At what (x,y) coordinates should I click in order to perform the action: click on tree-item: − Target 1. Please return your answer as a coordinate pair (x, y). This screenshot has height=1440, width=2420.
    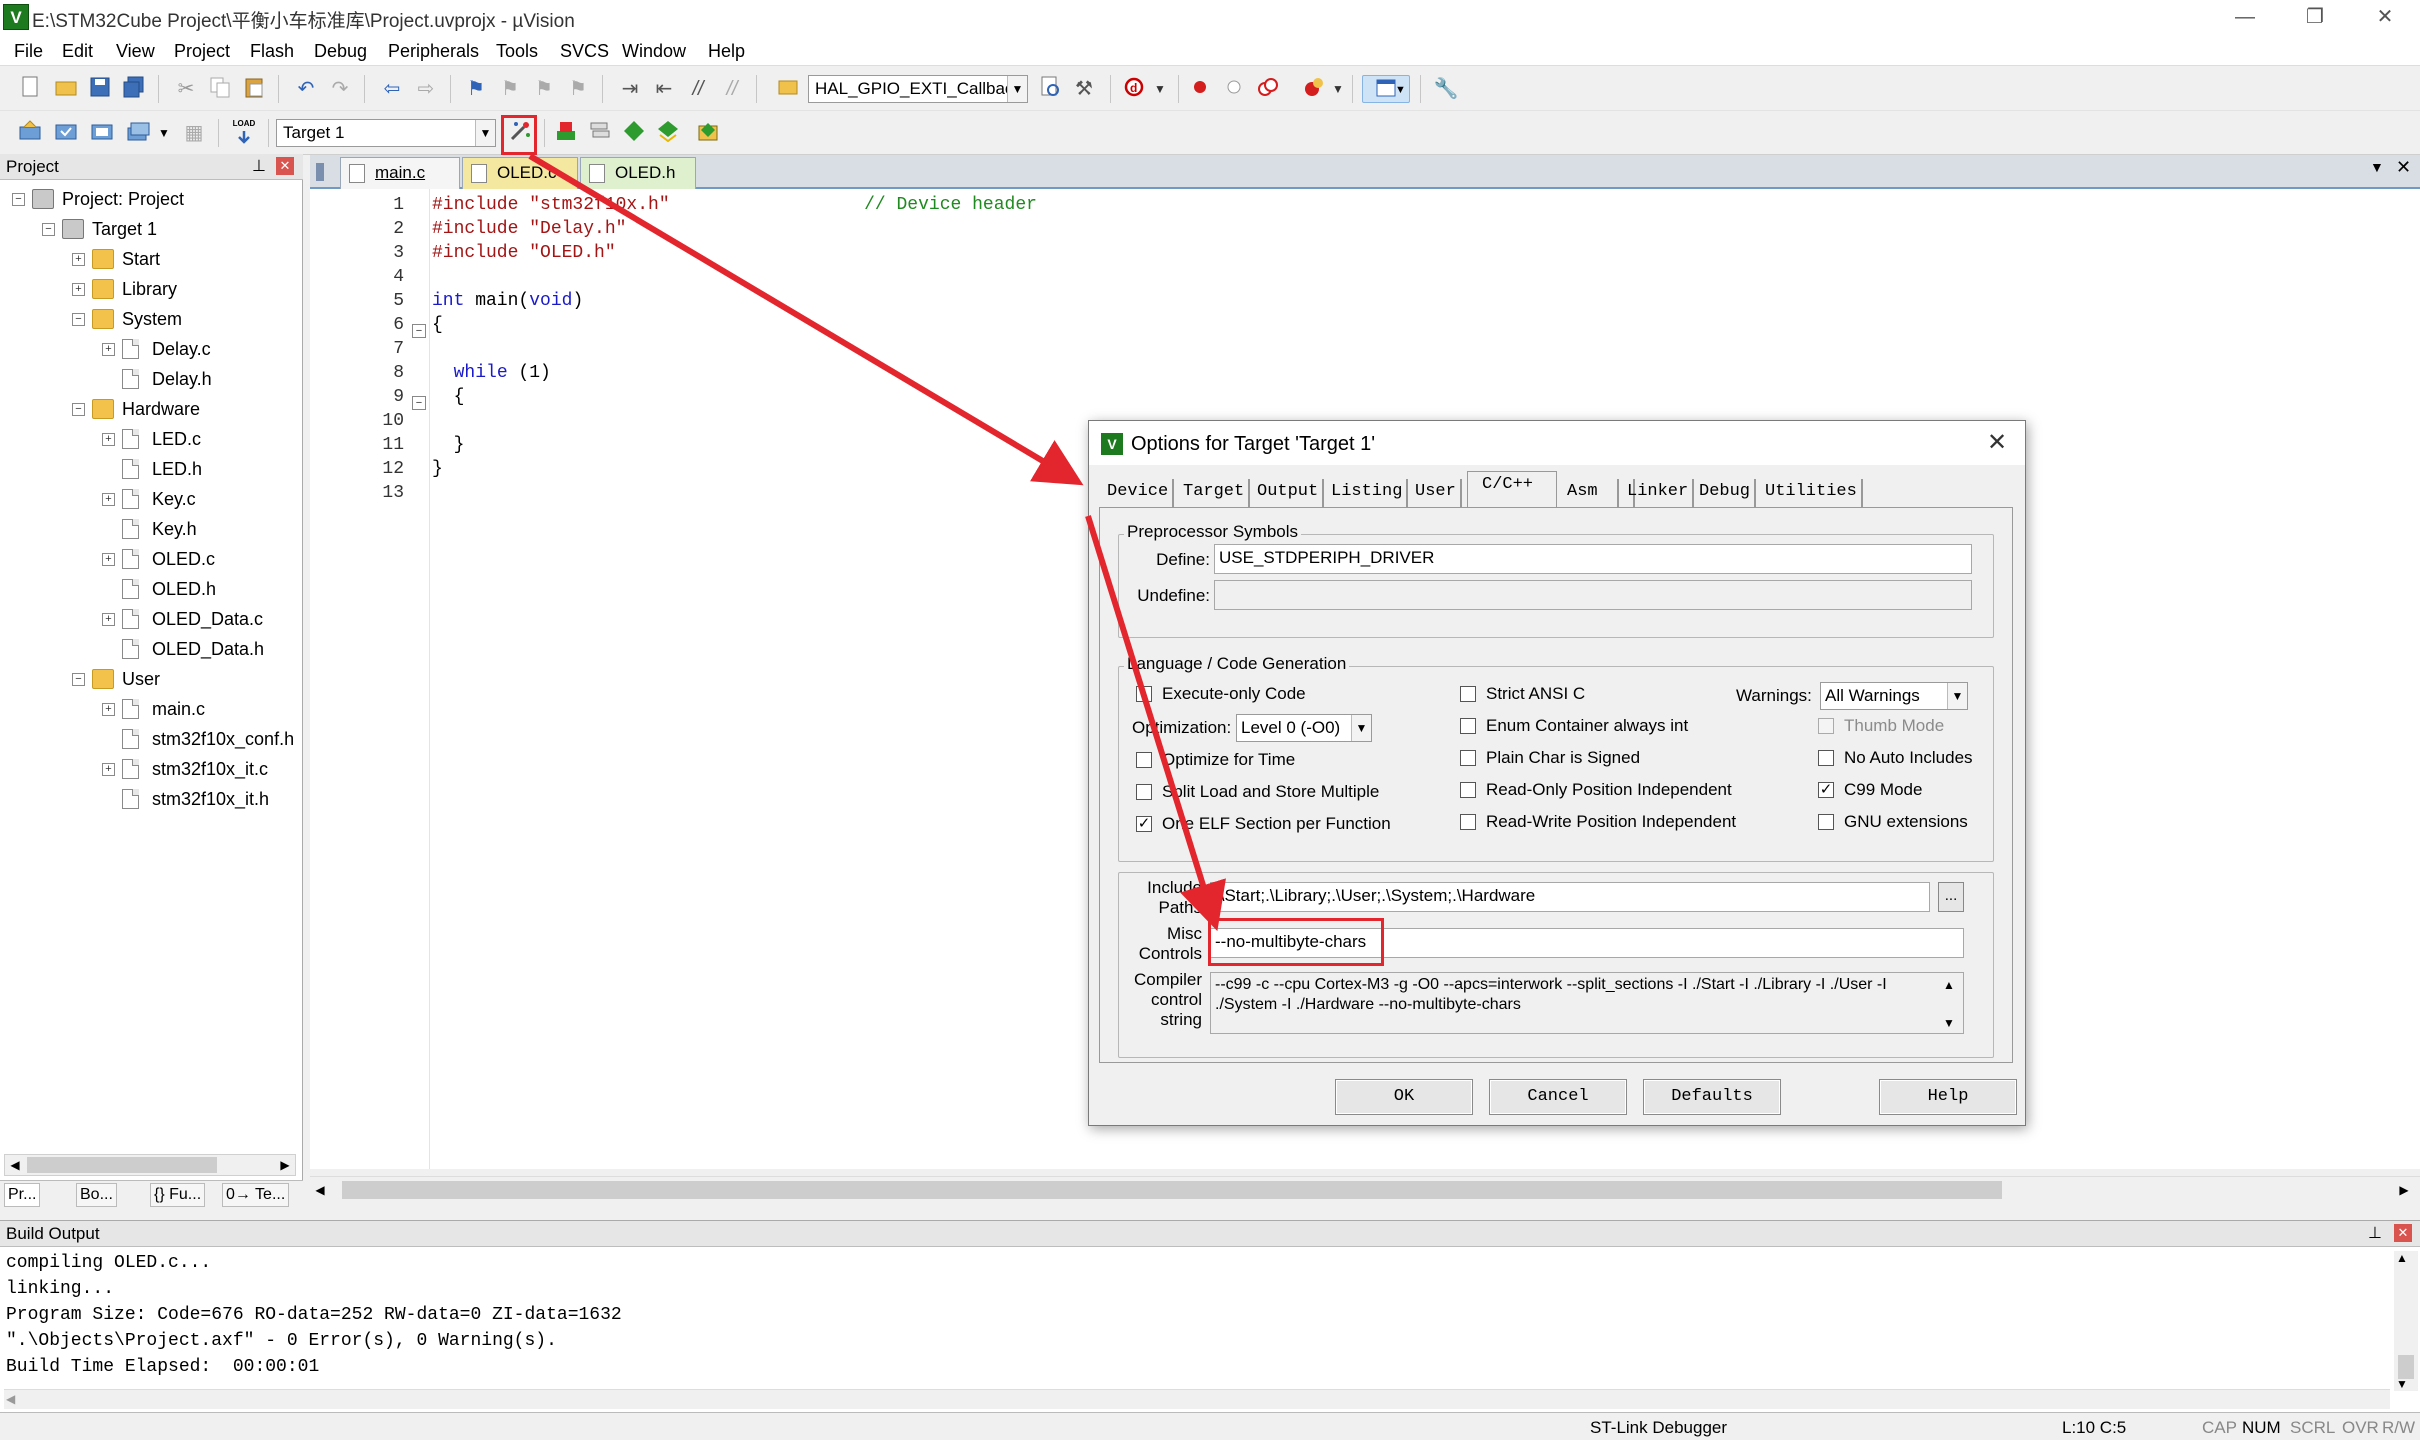
    Looking at the image, I should click on (149, 229).